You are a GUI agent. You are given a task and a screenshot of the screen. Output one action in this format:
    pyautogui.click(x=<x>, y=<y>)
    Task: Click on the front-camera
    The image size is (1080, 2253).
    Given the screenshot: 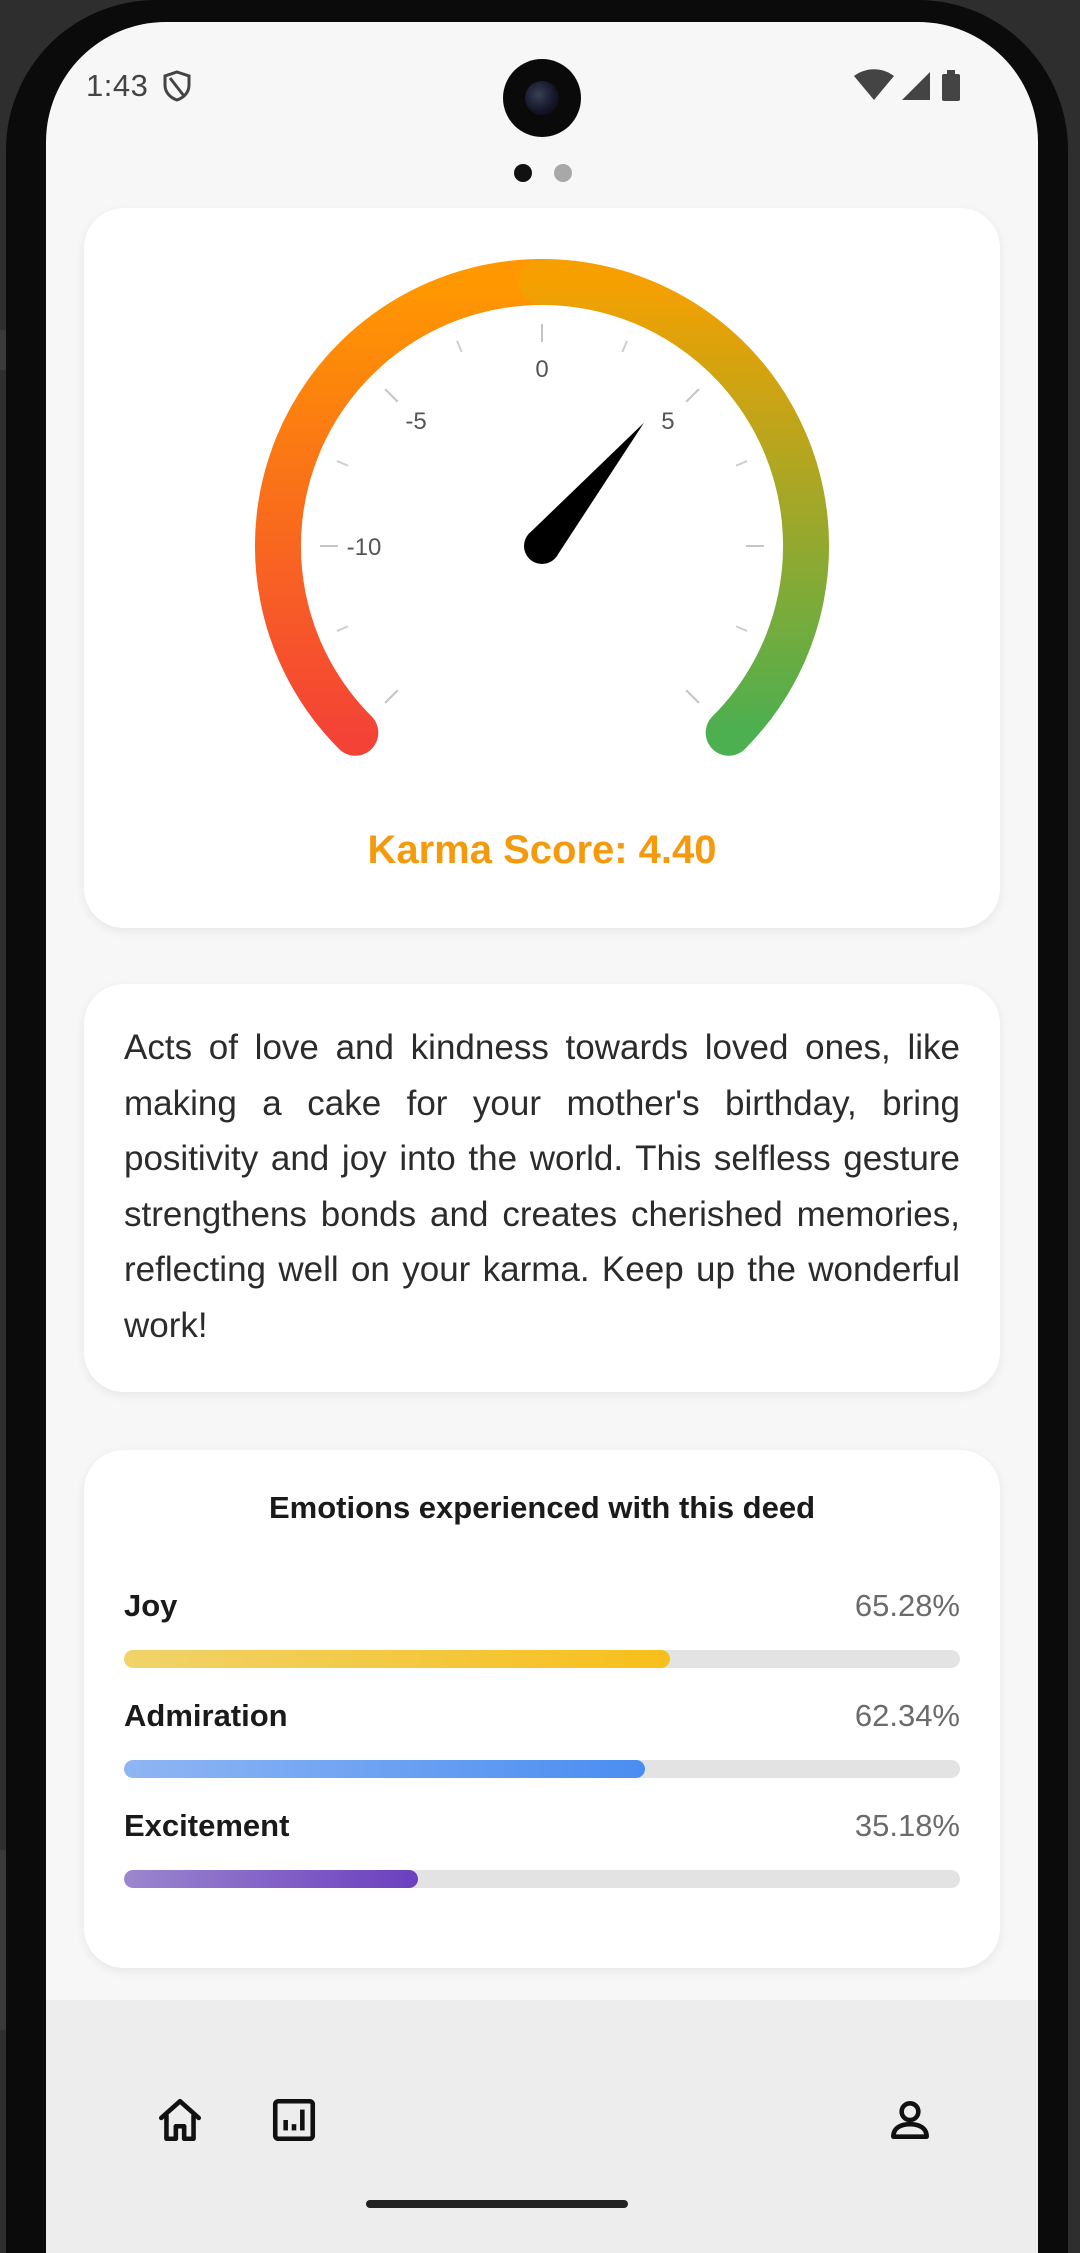 What is the action you would take?
    pyautogui.click(x=542, y=98)
    